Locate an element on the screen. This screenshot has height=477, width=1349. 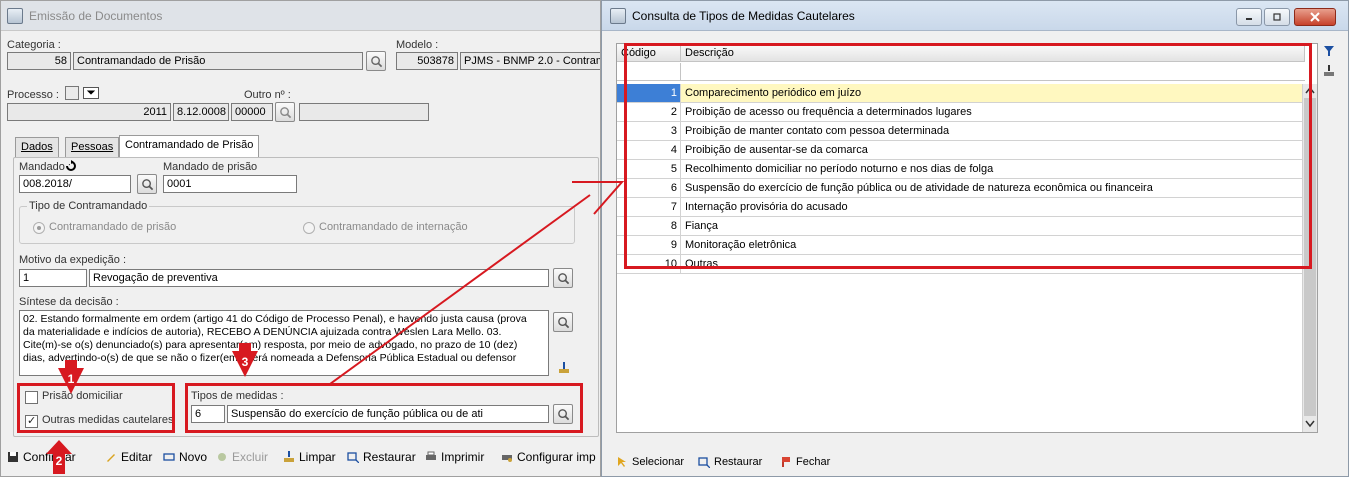
mandado-input: 008.2018/ is located at coordinates (75, 184).